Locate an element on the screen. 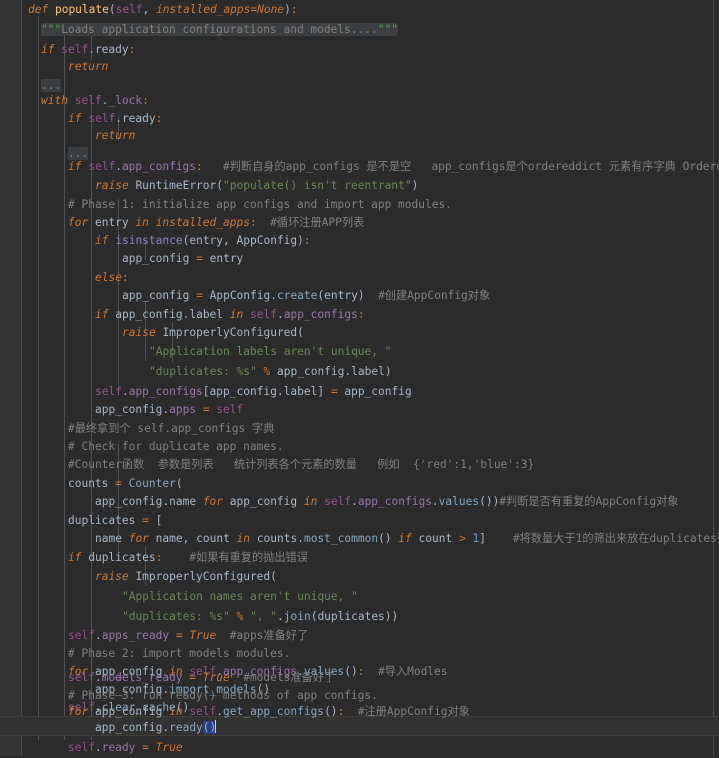 The image size is (719, 758). text-selection: () is located at coordinates (209, 727).